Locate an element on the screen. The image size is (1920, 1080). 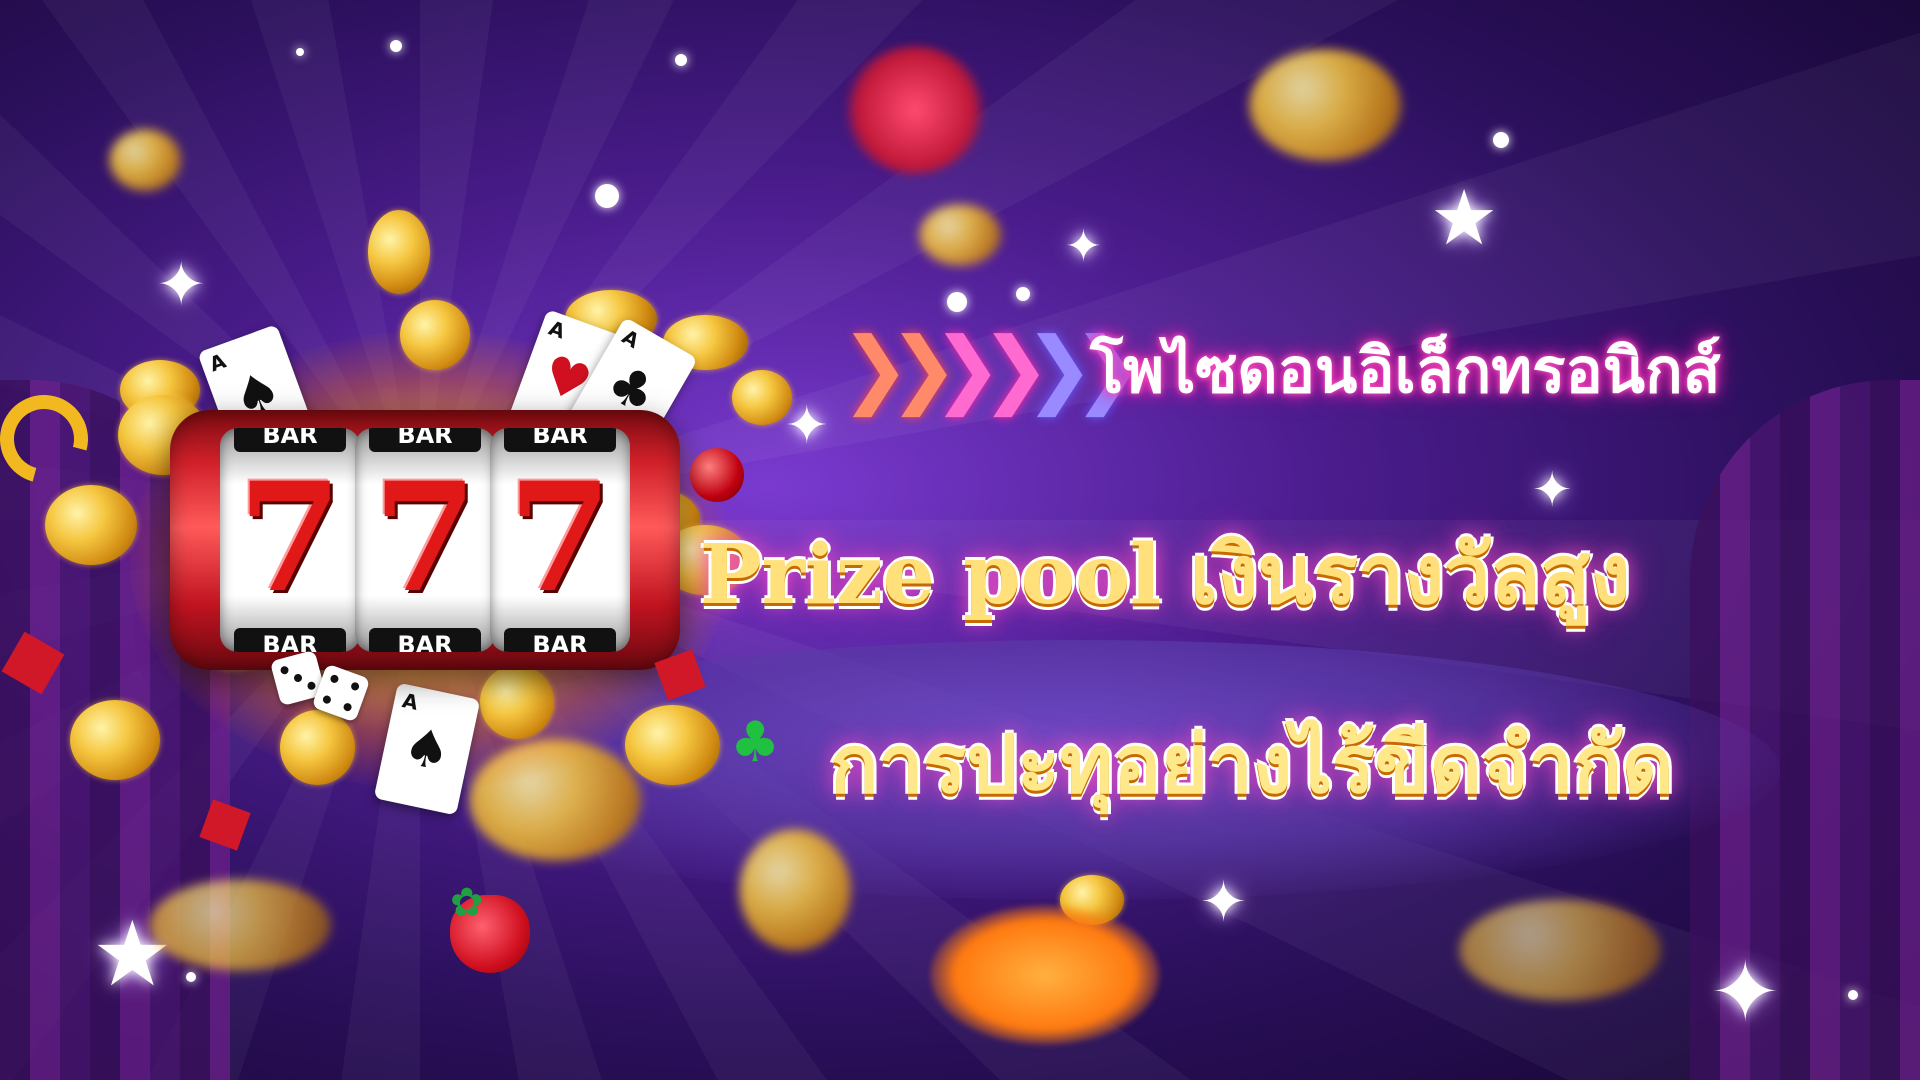
banner-subtitle: โพไซดอนอิเล็กทรอนิกส์ is located at coordinates (1405, 370).